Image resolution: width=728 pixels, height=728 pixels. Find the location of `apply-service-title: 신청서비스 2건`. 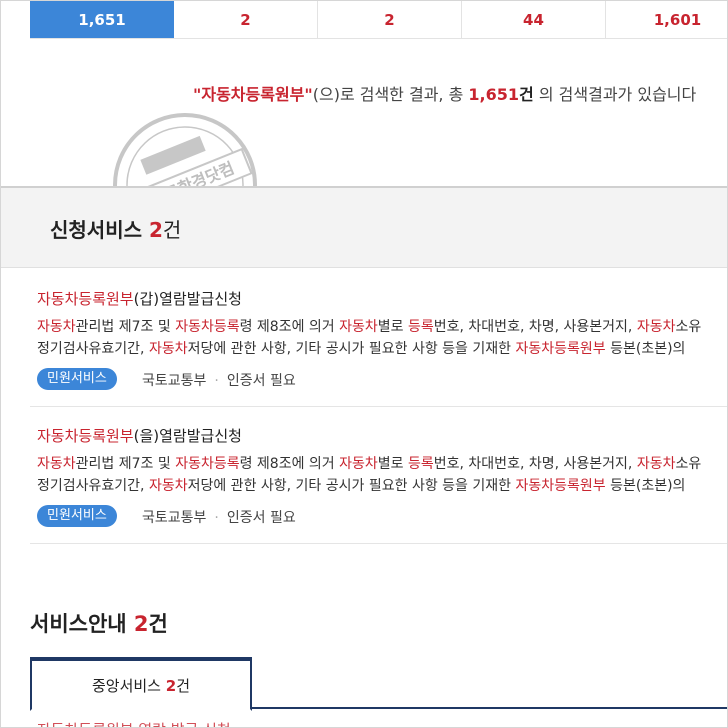

apply-service-title: 신청서비스 2건 is located at coordinates (115, 228).